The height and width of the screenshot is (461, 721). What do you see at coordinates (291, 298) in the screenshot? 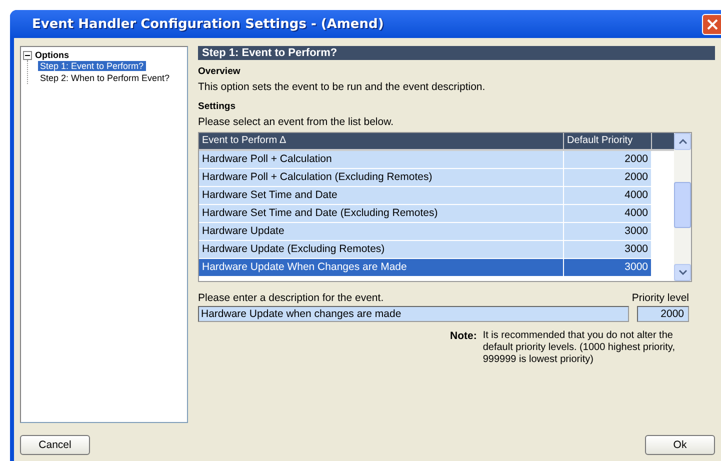
I see `description-label: Please enter a description for the event.` at bounding box center [291, 298].